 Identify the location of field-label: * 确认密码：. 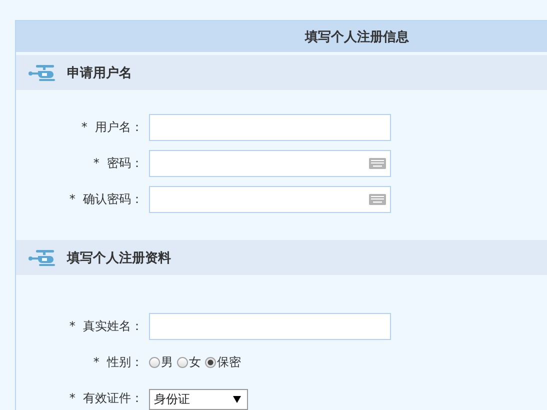
(106, 199).